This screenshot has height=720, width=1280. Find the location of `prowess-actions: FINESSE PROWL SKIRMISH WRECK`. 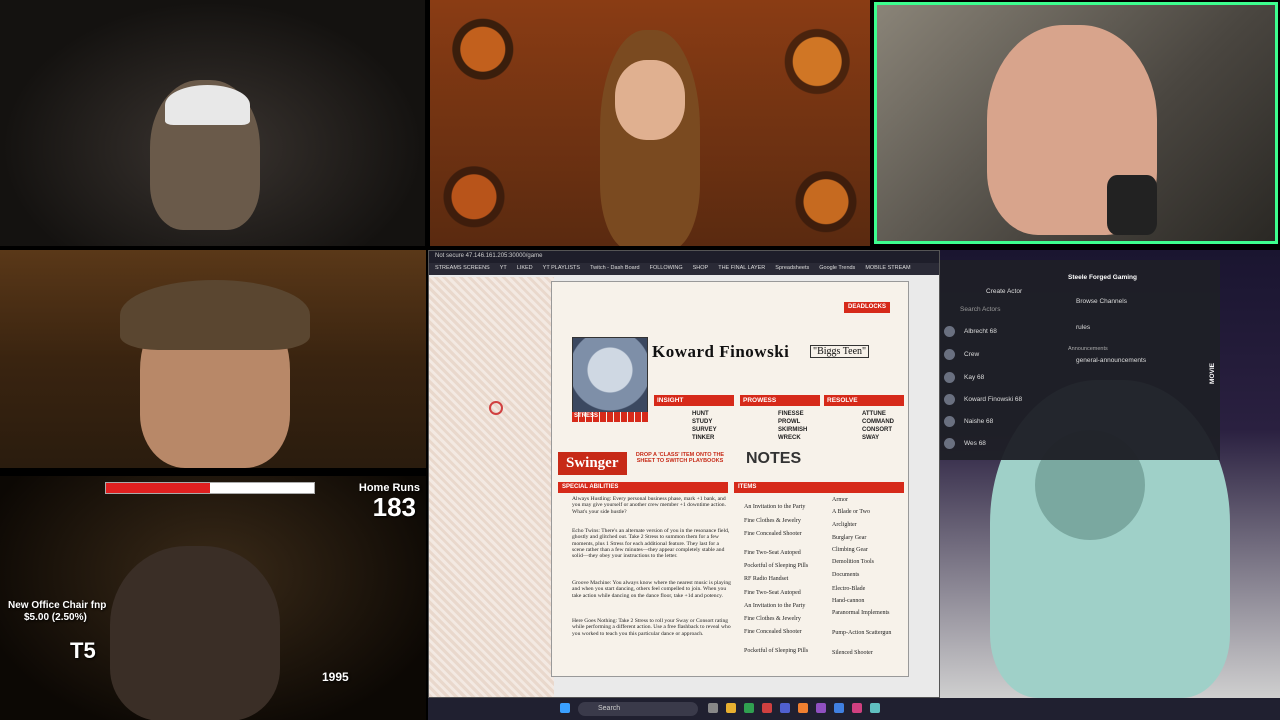

prowess-actions: FINESSE PROWL SKIRMISH WRECK is located at coordinates (792, 426).